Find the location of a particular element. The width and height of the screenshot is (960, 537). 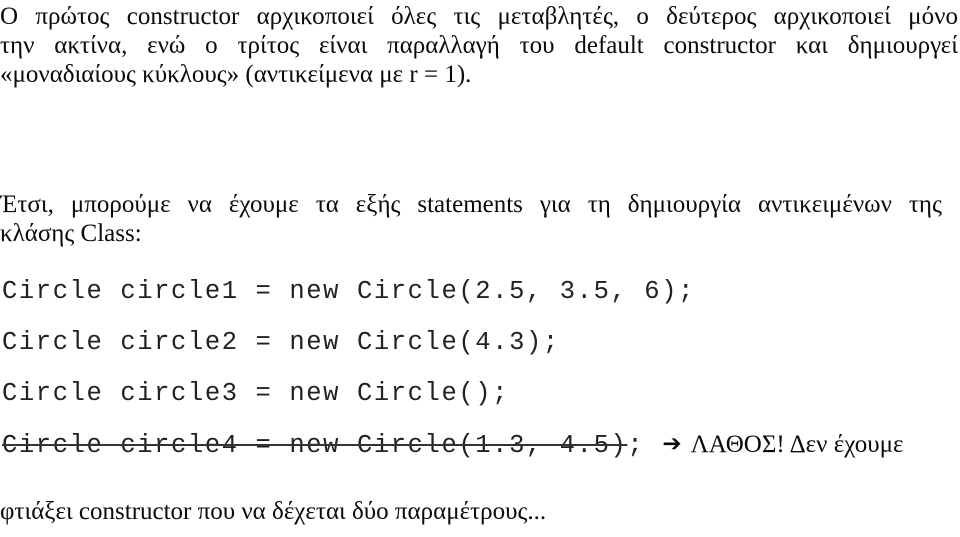

word: τρίτος is located at coordinates (268, 45).